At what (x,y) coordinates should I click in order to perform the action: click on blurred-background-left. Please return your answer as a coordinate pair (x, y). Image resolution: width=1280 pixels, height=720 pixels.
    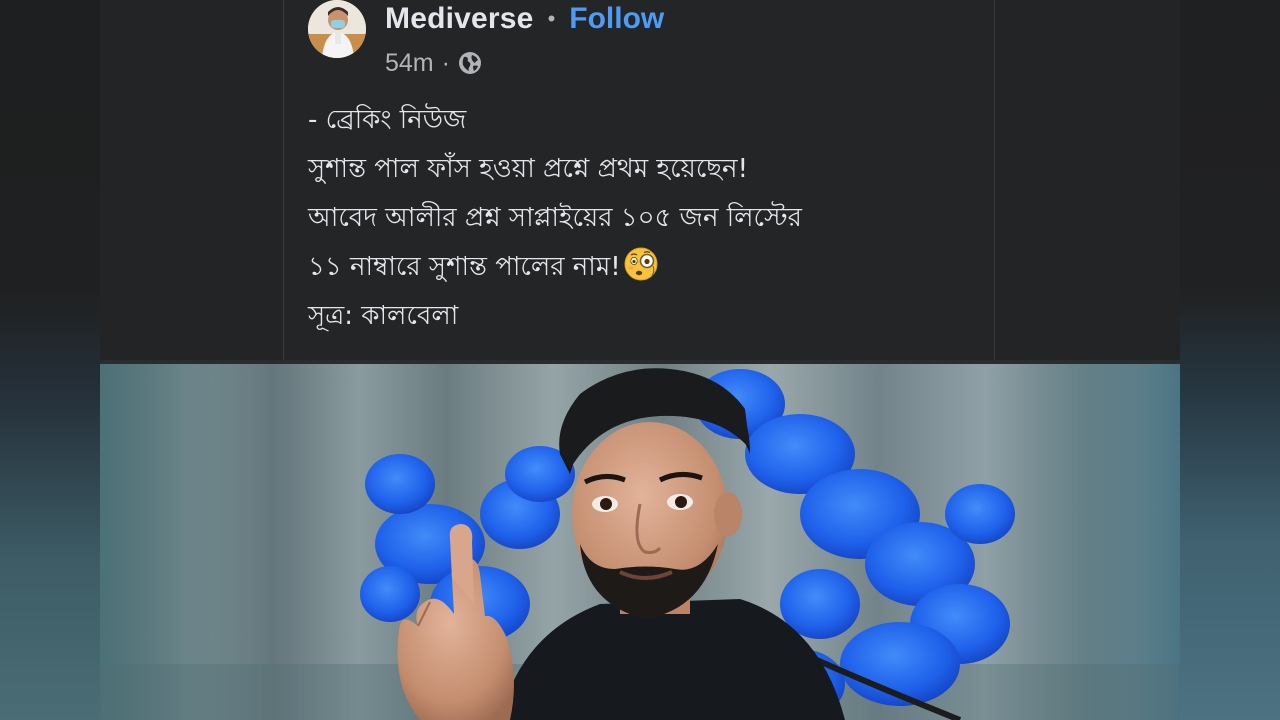
    Looking at the image, I should click on (50, 360).